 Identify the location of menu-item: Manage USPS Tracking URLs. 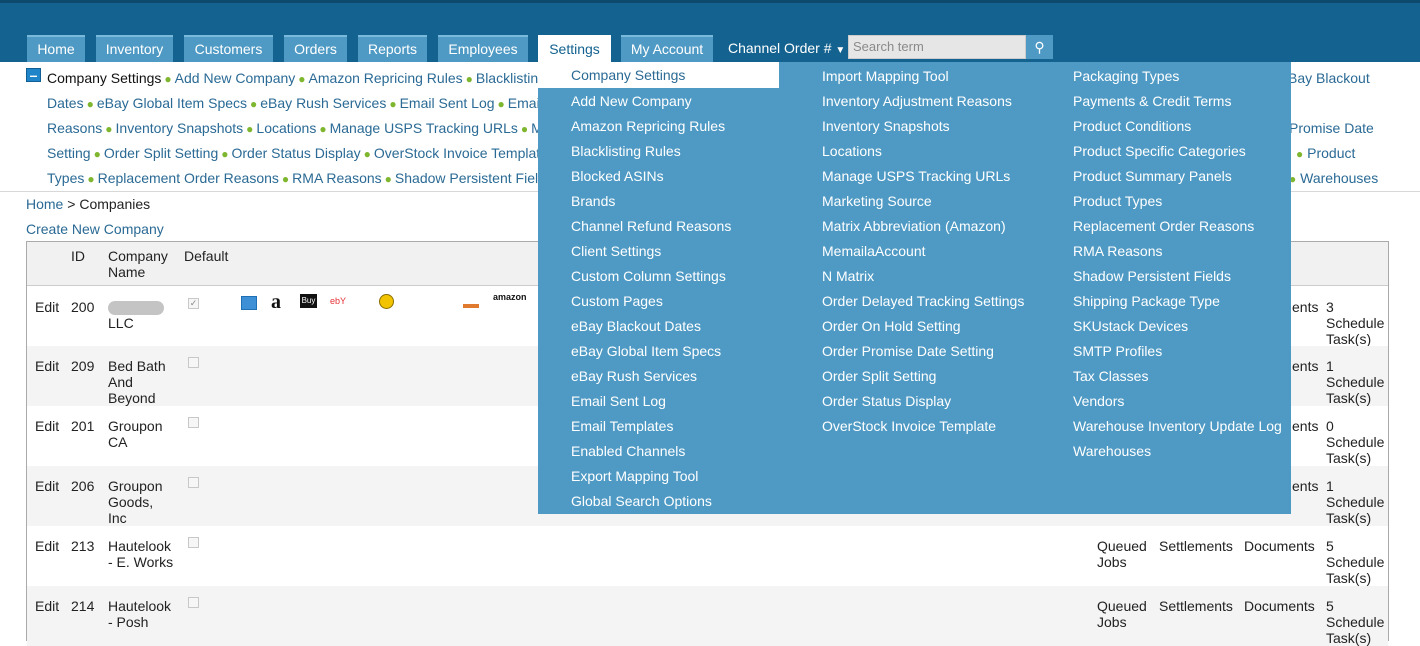
(916, 176).